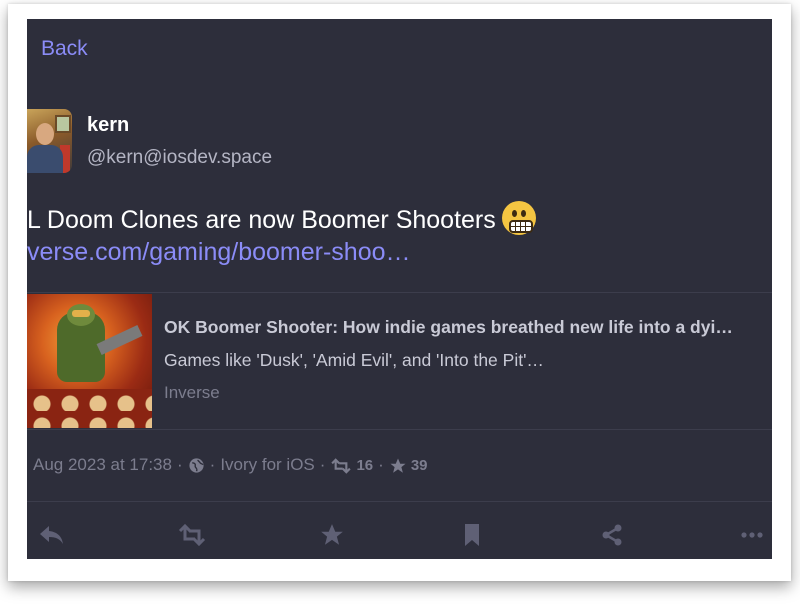 This screenshot has width=800, height=613. Describe the element at coordinates (108, 125) in the screenshot. I see `author-display-name: kern` at that location.